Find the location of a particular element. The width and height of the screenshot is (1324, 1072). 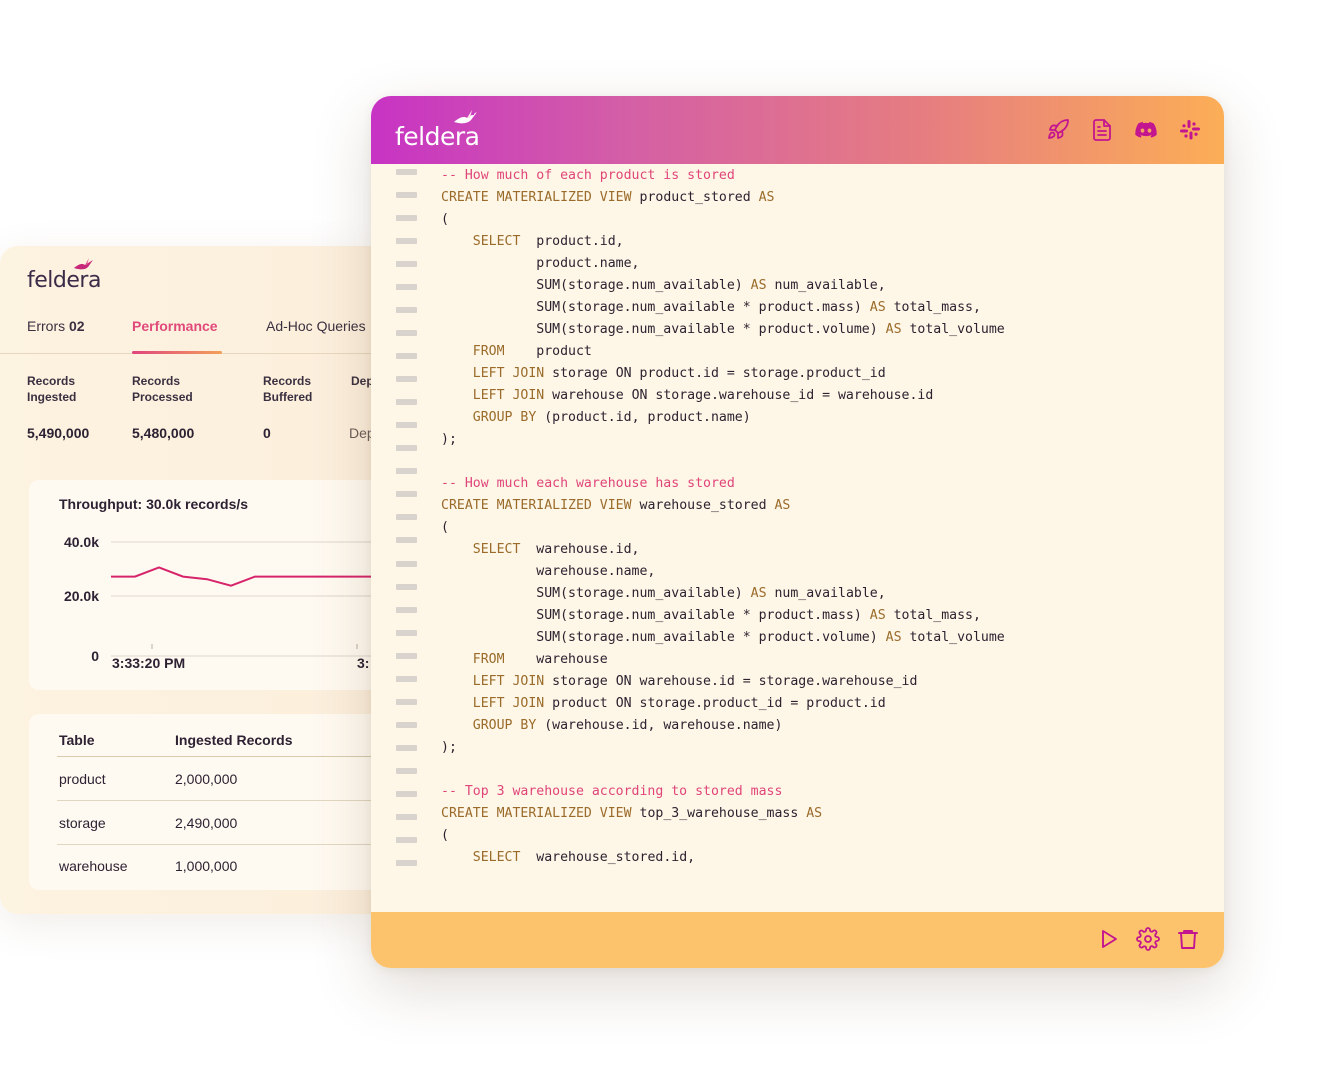

code-line: SELECT warehouse_stored.id, is located at coordinates (584, 857).